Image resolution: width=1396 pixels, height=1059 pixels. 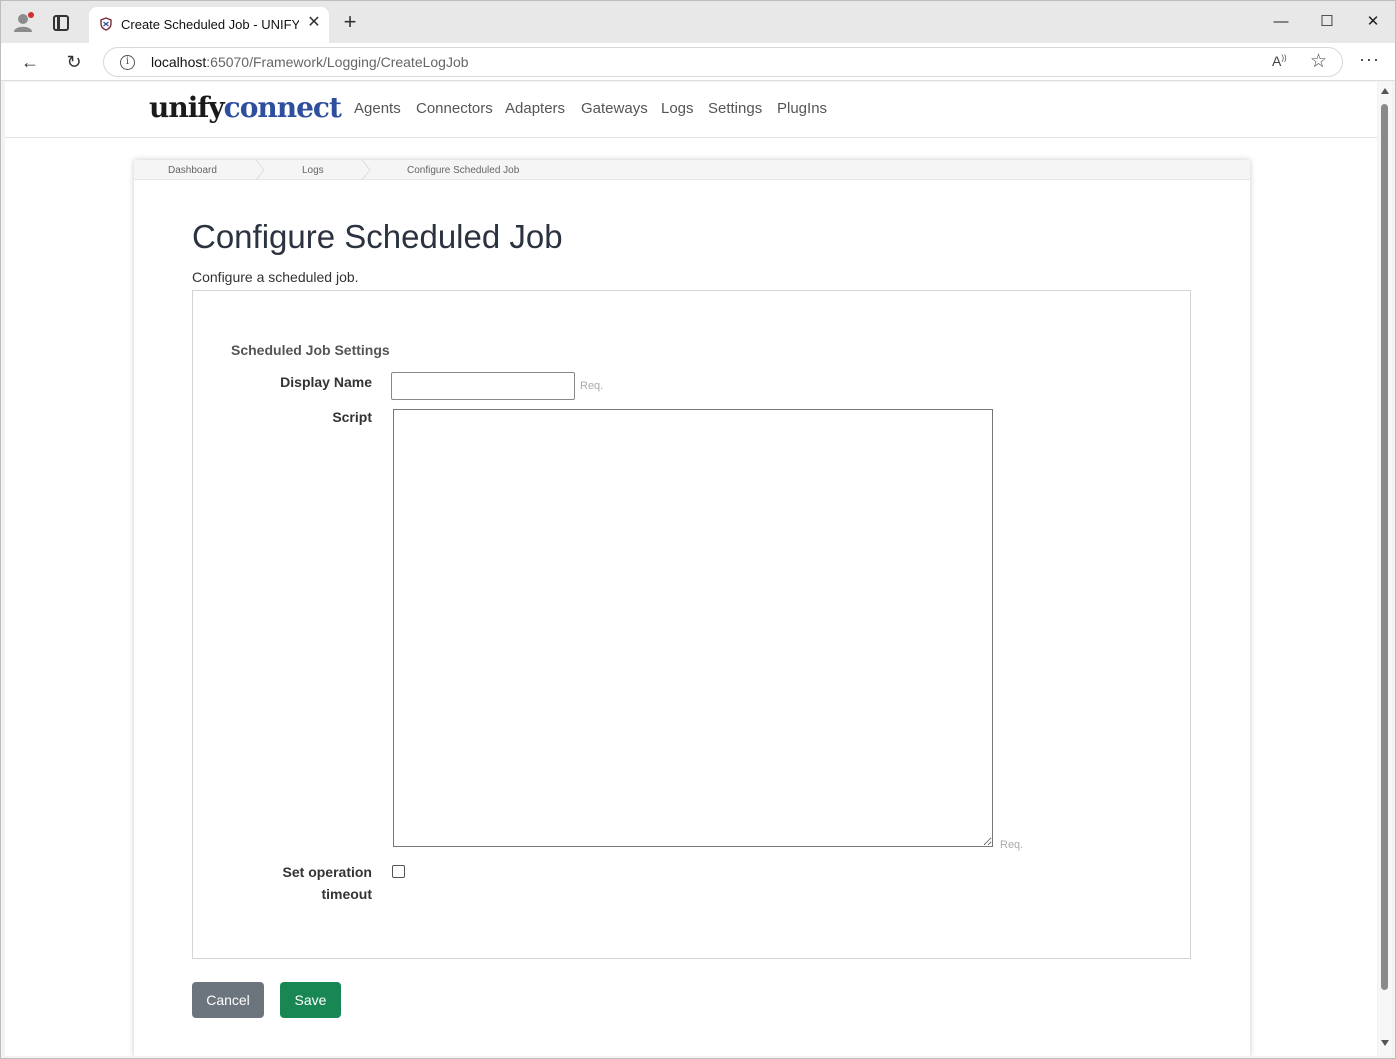 What do you see at coordinates (1369, 59) in the screenshot?
I see `more-options-icon: ···` at bounding box center [1369, 59].